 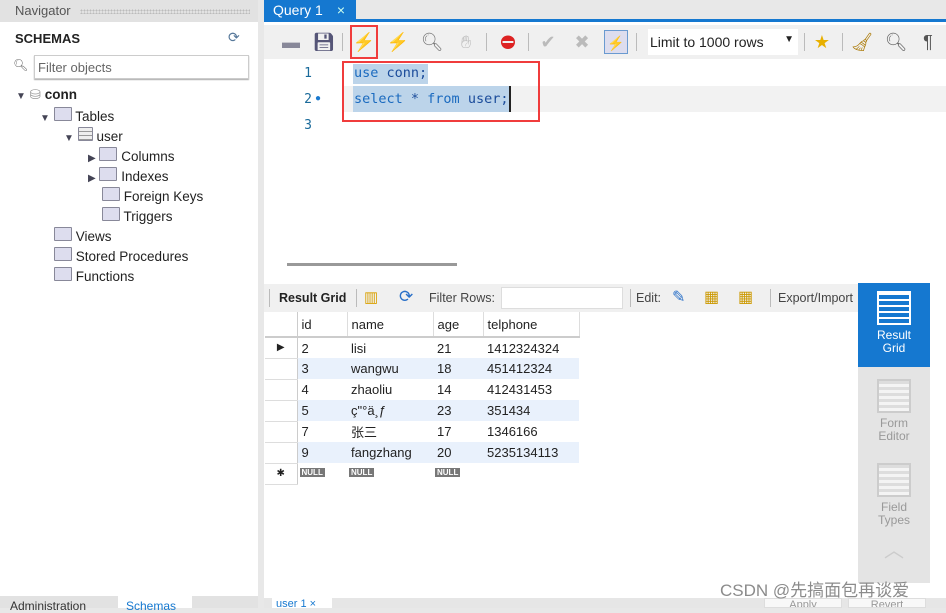 What do you see at coordinates (548, 42) in the screenshot?
I see `commit-icon: ✔` at bounding box center [548, 42].